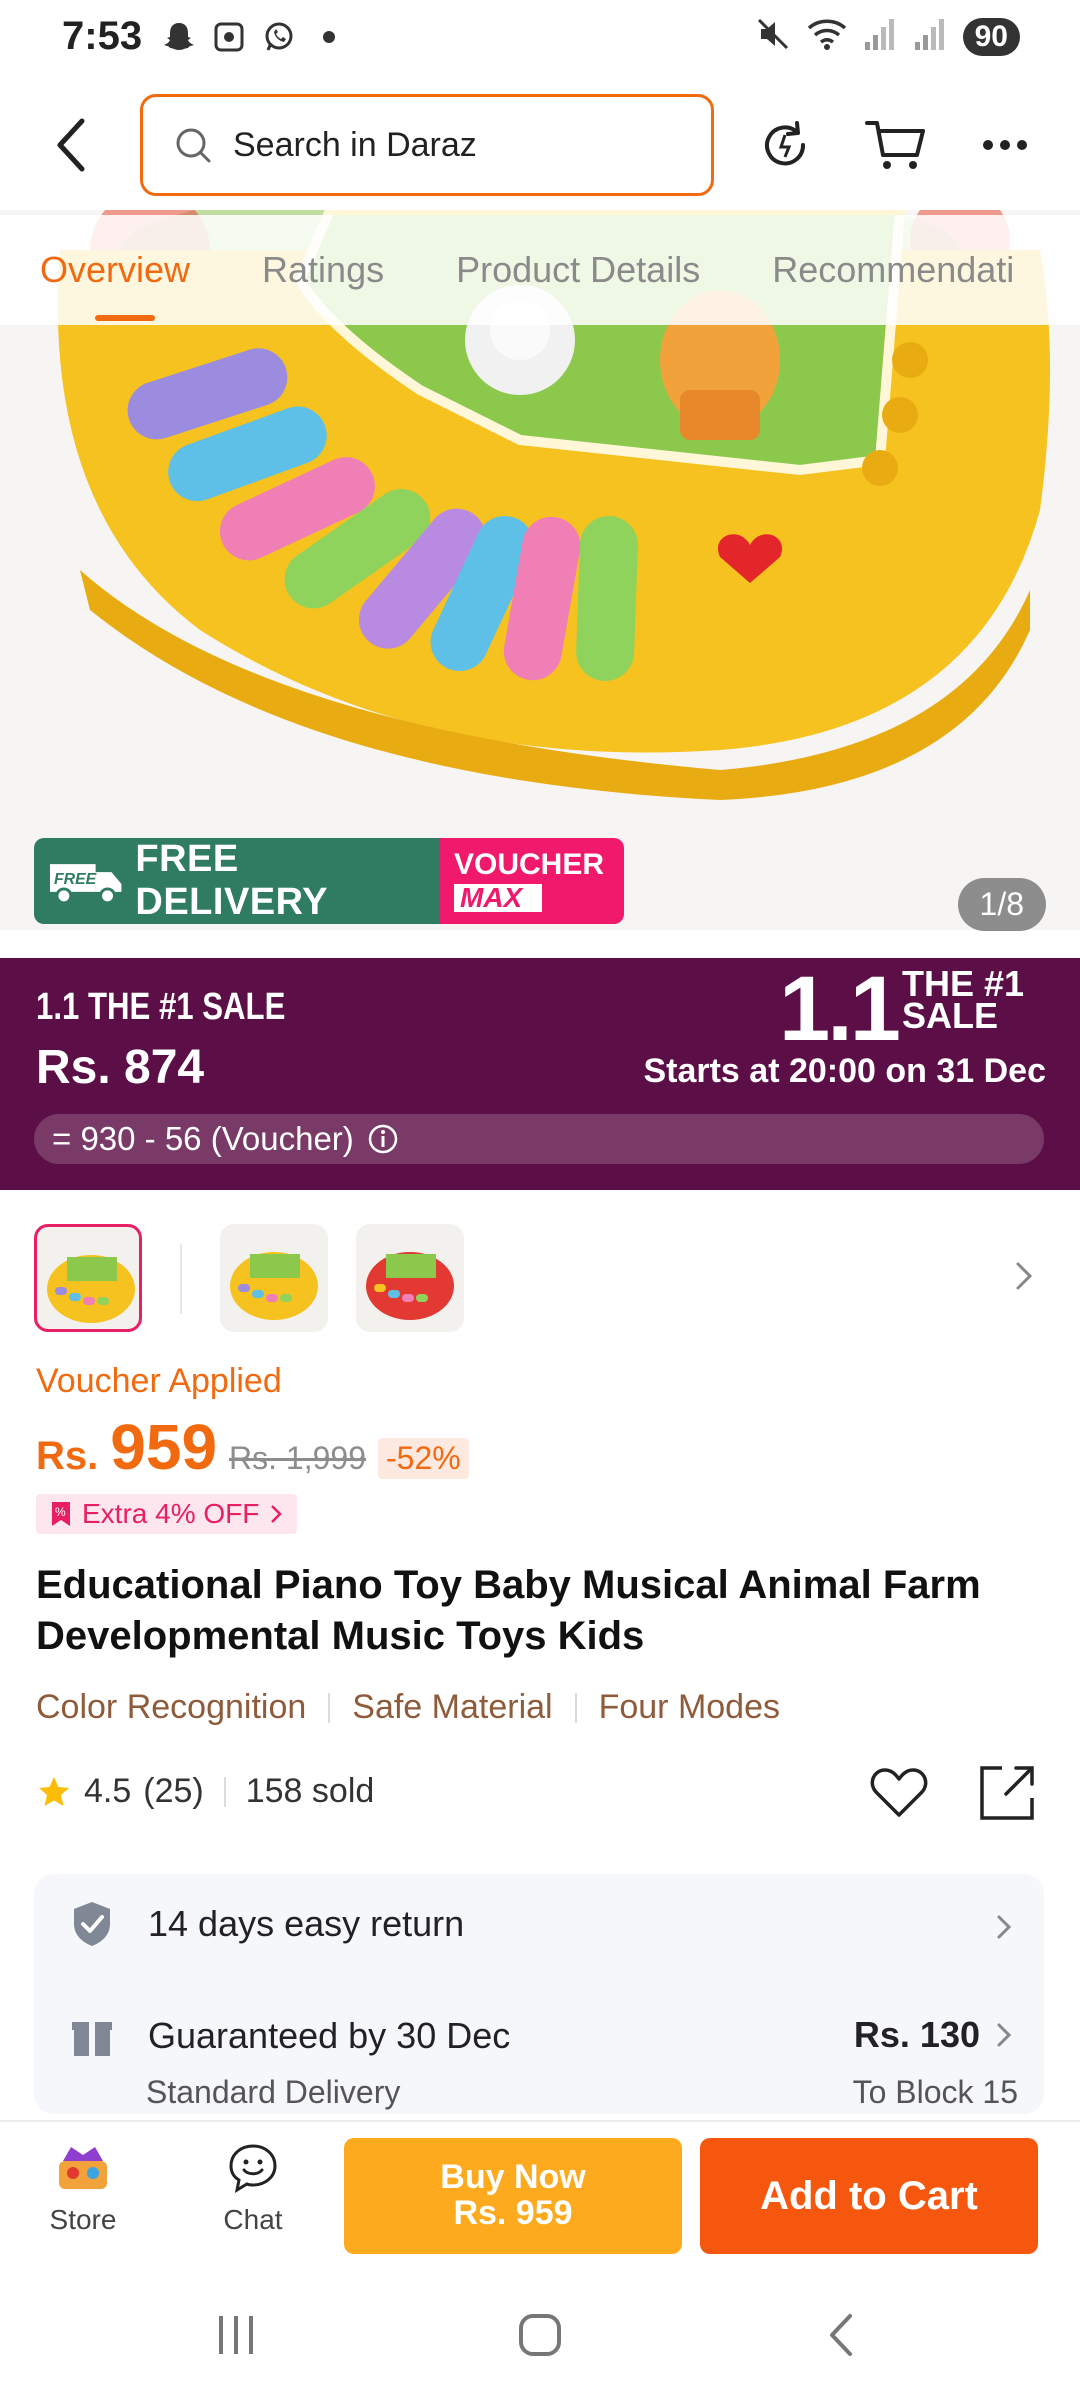  What do you see at coordinates (329, 2035) in the screenshot?
I see `delivery-guarantee-text: Guaranteed by 30 Dec` at bounding box center [329, 2035].